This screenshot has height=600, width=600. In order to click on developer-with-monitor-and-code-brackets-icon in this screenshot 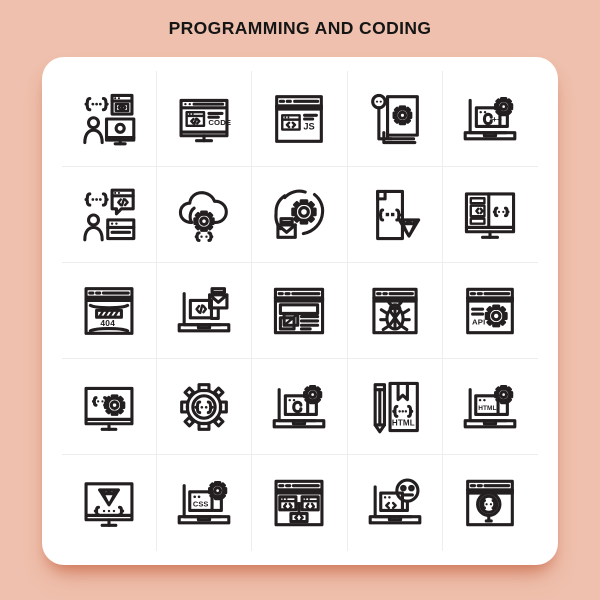, I will do `click(109, 119)`.